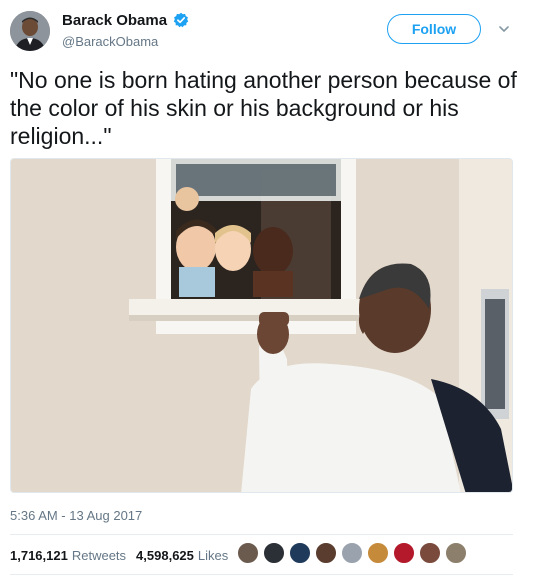 This screenshot has height=582, width=535. Describe the element at coordinates (165, 555) in the screenshot. I see `likes-count: 4,598,625` at that location.